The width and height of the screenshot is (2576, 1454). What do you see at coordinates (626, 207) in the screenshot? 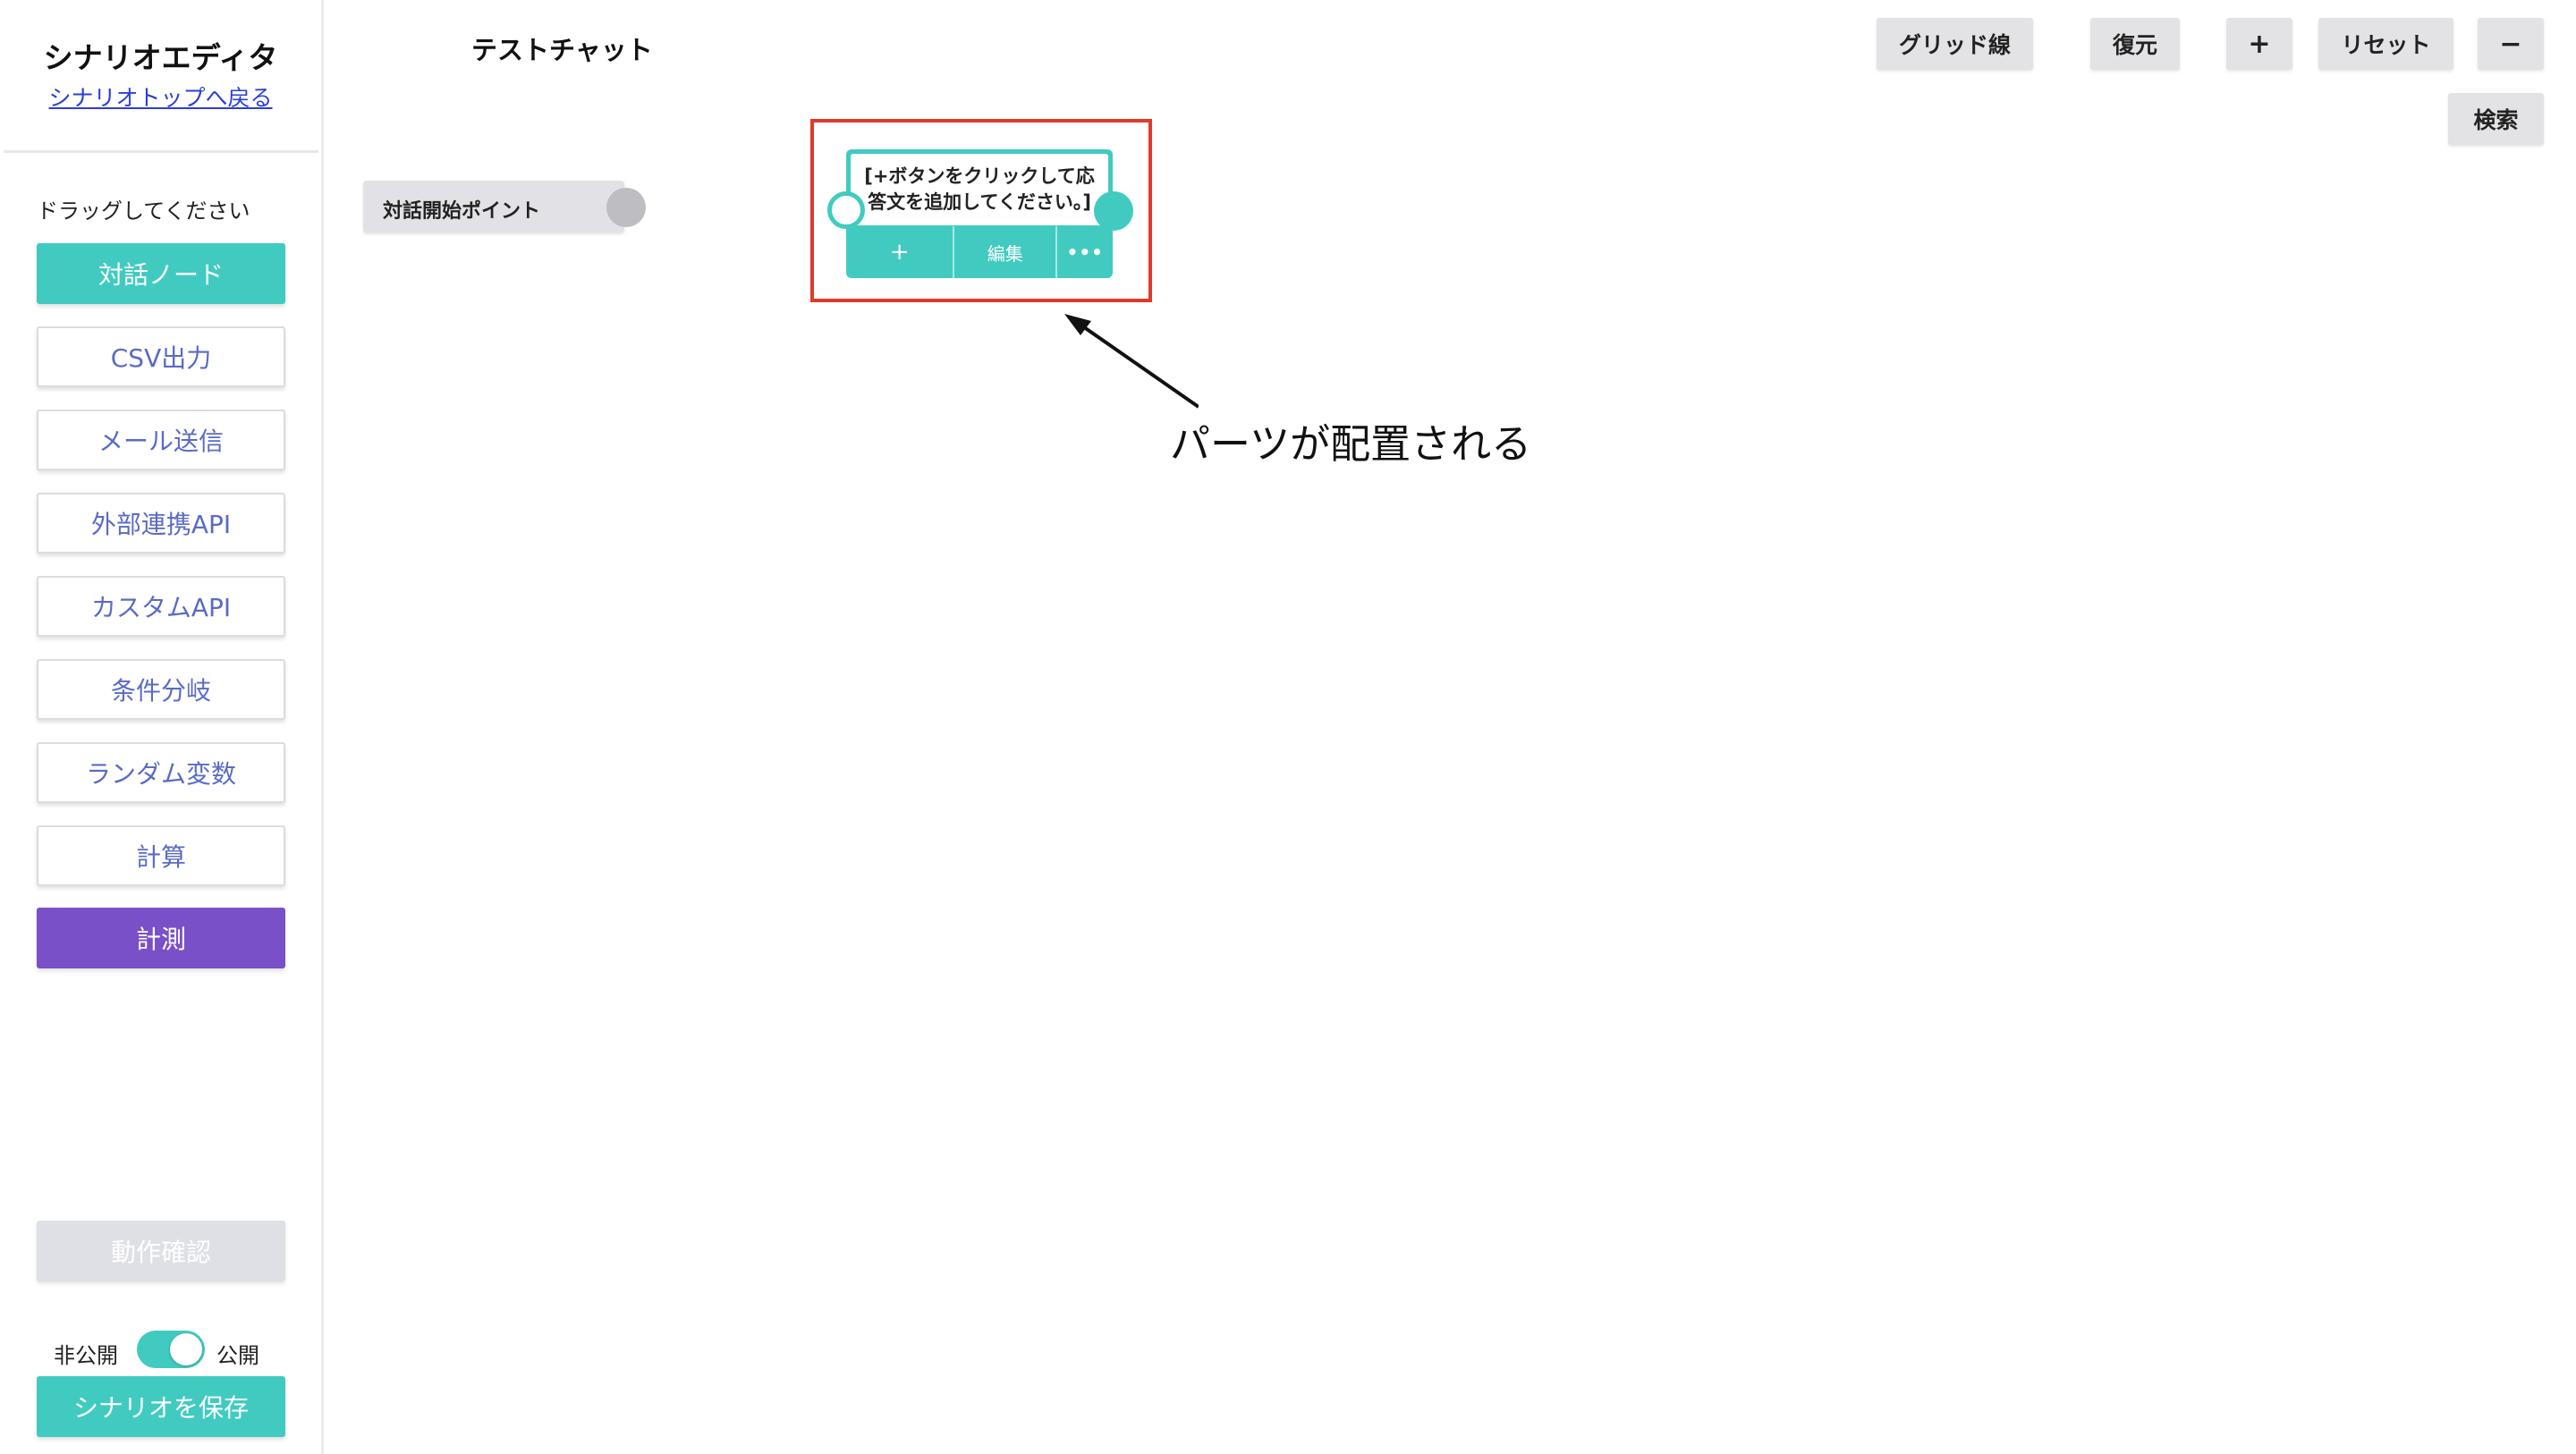
I see `start-node-output-port` at bounding box center [626, 207].